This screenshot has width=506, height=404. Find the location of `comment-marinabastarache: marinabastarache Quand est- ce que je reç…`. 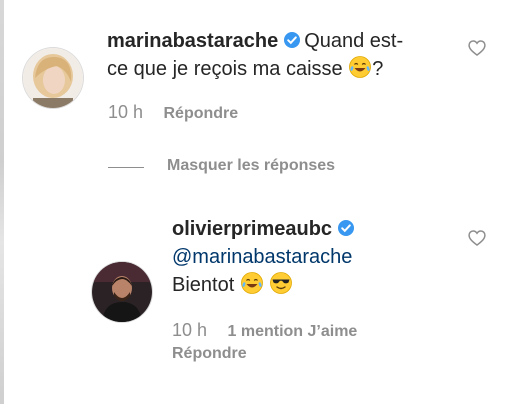

comment-marinabastarache: marinabastarache Quand est- ce que je reç… is located at coordinates (277, 55).